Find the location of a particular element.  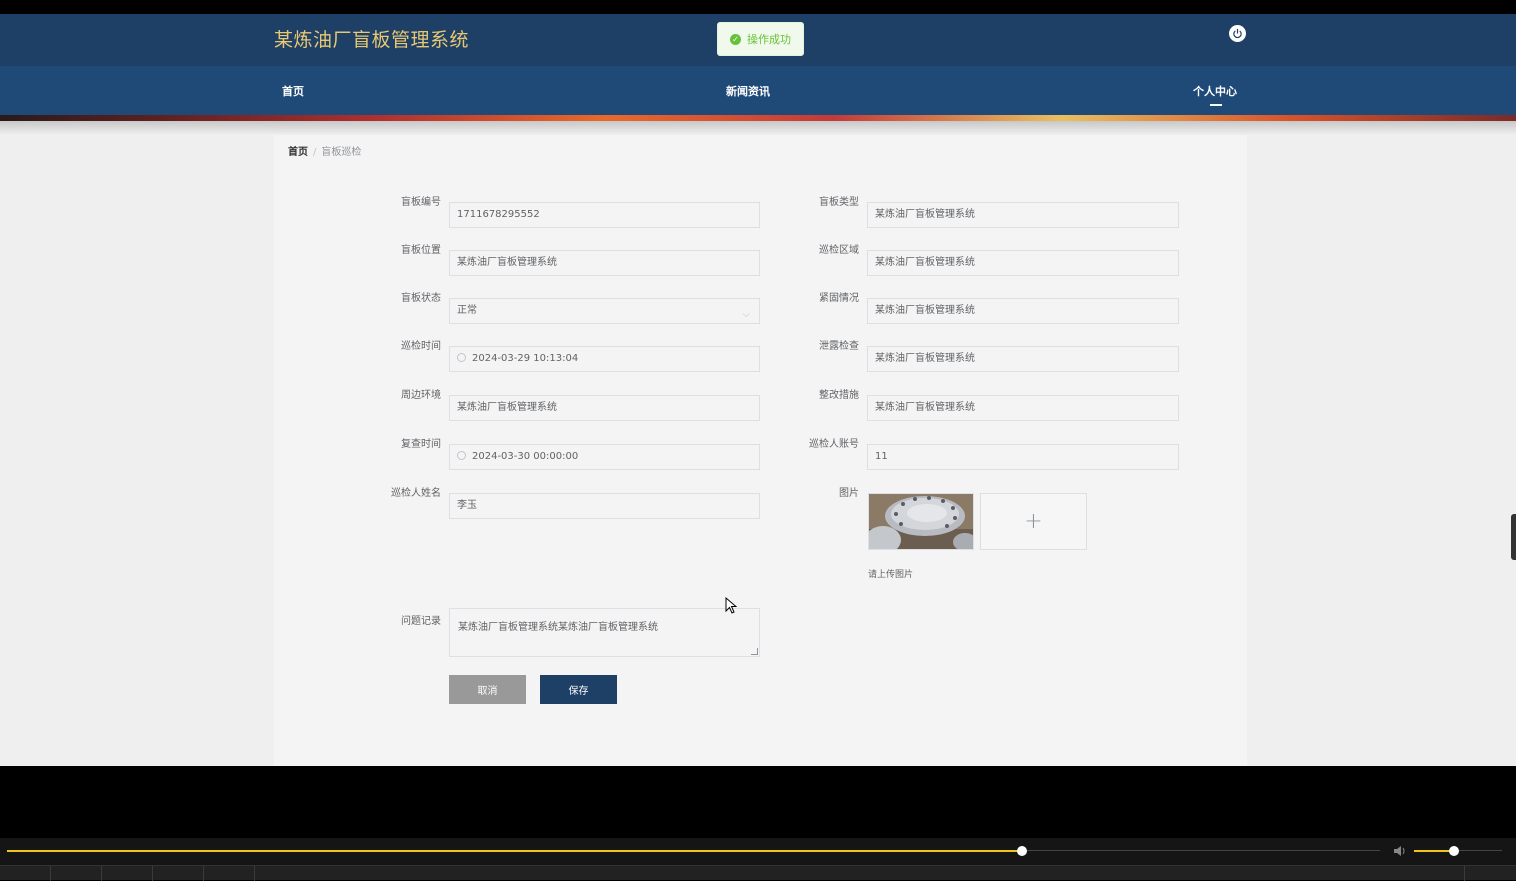

fastening-input: 某炼油厂盲板管理系统 is located at coordinates (1023, 311).